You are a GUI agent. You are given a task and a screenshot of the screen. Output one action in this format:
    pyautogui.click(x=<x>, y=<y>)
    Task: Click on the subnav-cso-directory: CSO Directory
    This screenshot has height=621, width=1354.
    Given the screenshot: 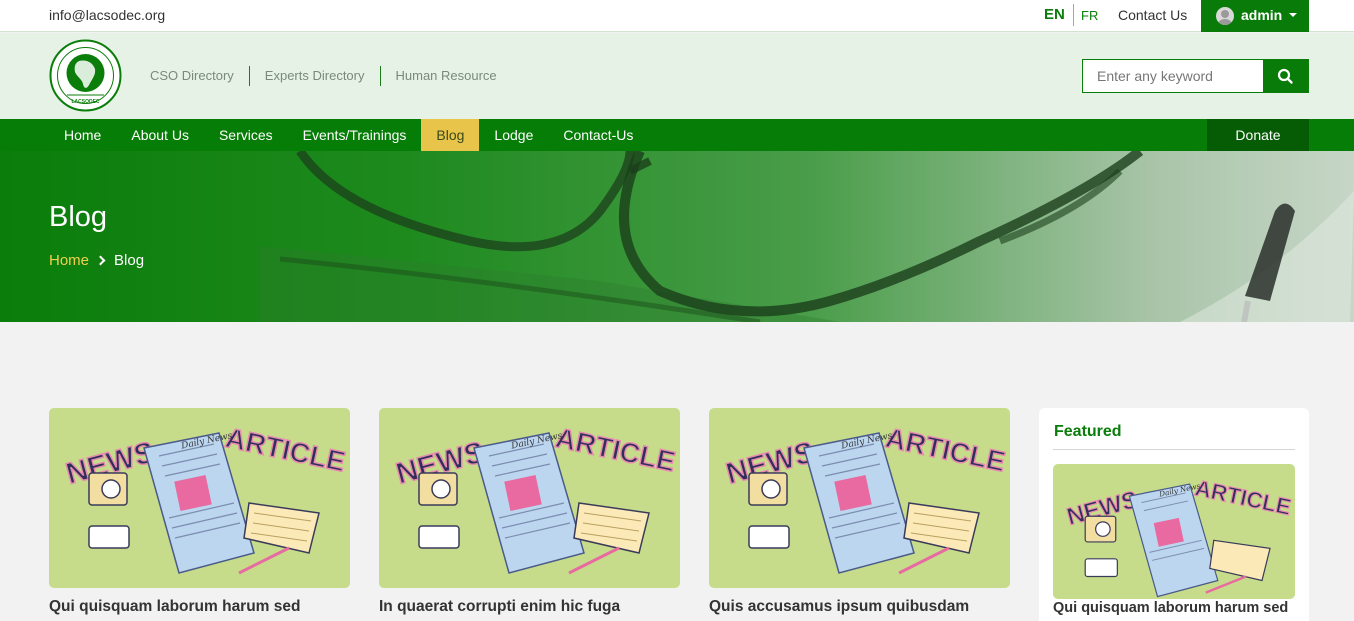 What is the action you would take?
    pyautogui.click(x=199, y=76)
    